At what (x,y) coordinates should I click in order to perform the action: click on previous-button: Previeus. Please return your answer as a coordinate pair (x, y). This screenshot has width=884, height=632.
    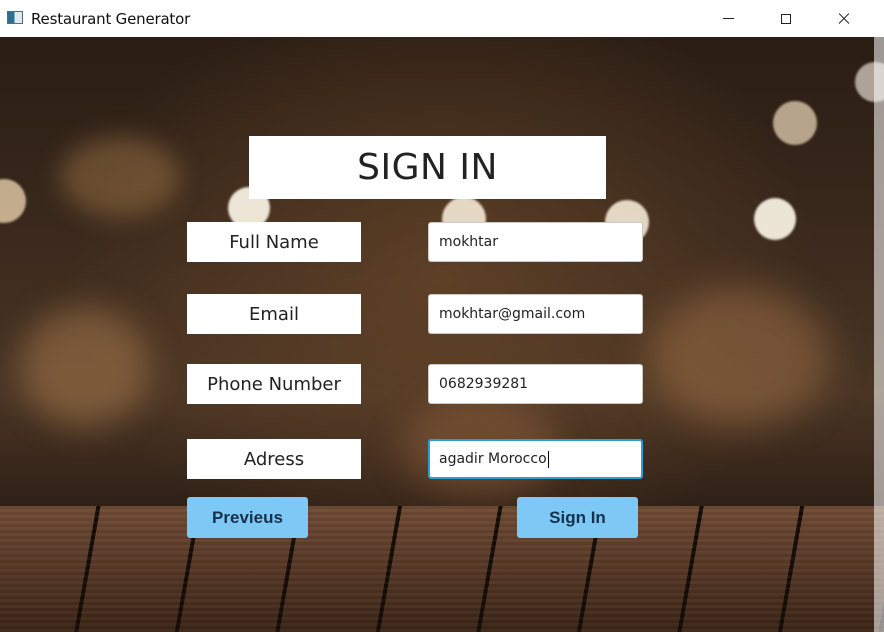
    Looking at the image, I should click on (247, 517).